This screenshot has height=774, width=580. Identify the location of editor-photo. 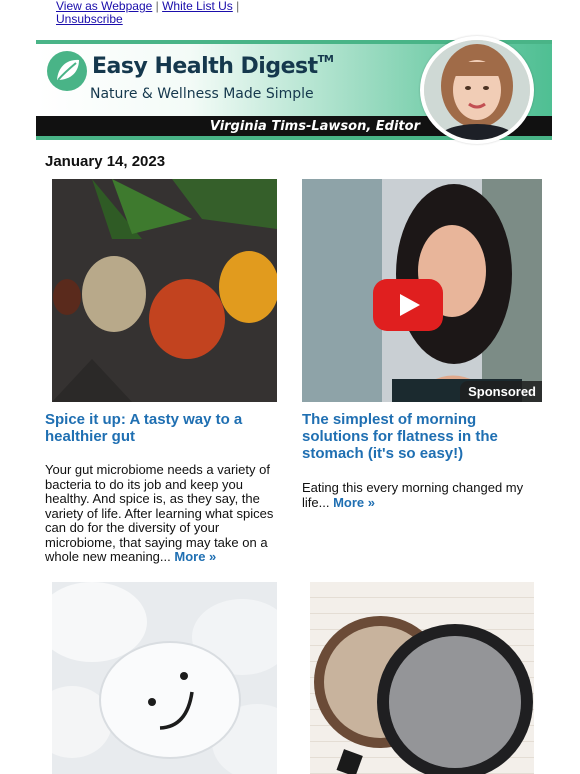
(477, 90).